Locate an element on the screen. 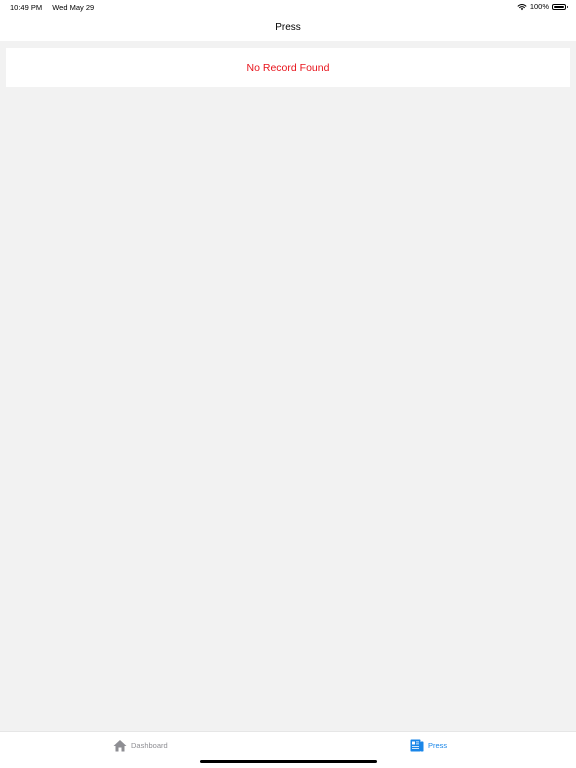 Image resolution: width=576 pixels, height=768 pixels. tab-dashboard-label: Dashboard is located at coordinates (149, 745).